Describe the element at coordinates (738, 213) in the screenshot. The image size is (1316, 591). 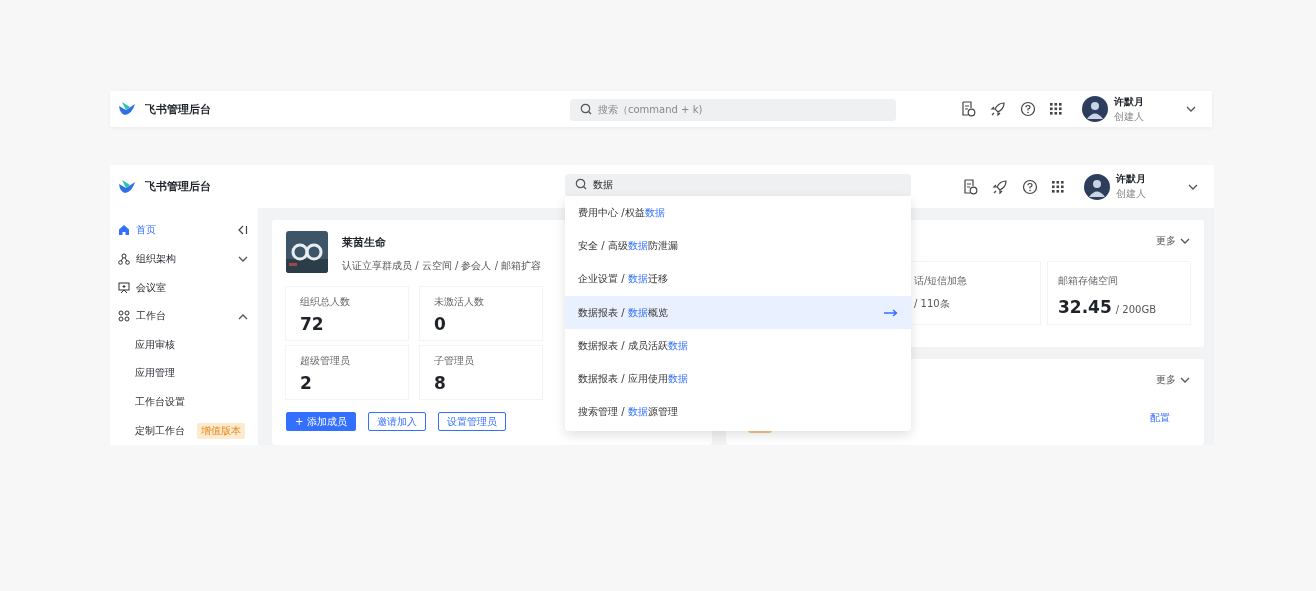
I see `search-result: 费用中心 /权益数据` at that location.